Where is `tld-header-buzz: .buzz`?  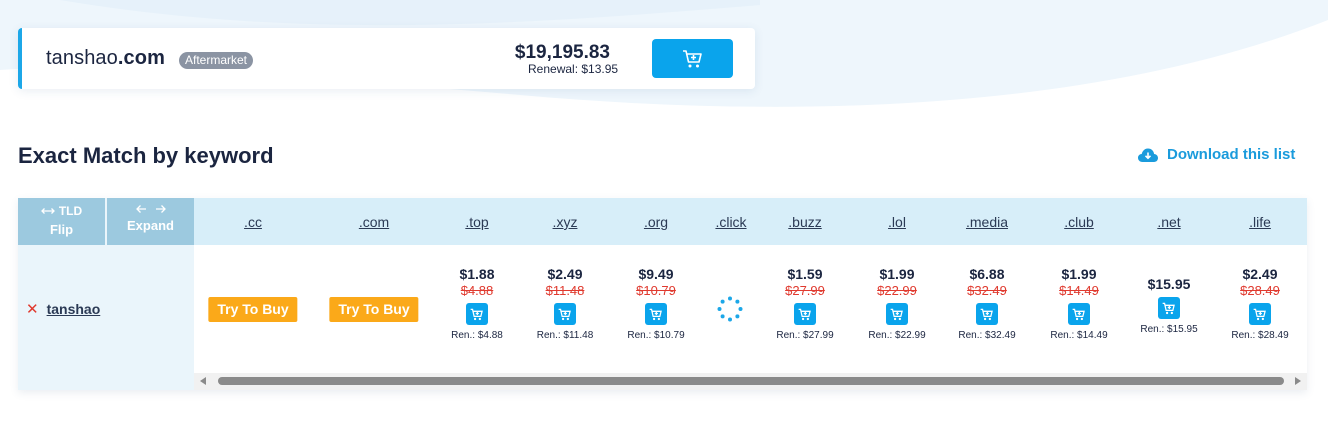 tld-header-buzz: .buzz is located at coordinates (804, 222).